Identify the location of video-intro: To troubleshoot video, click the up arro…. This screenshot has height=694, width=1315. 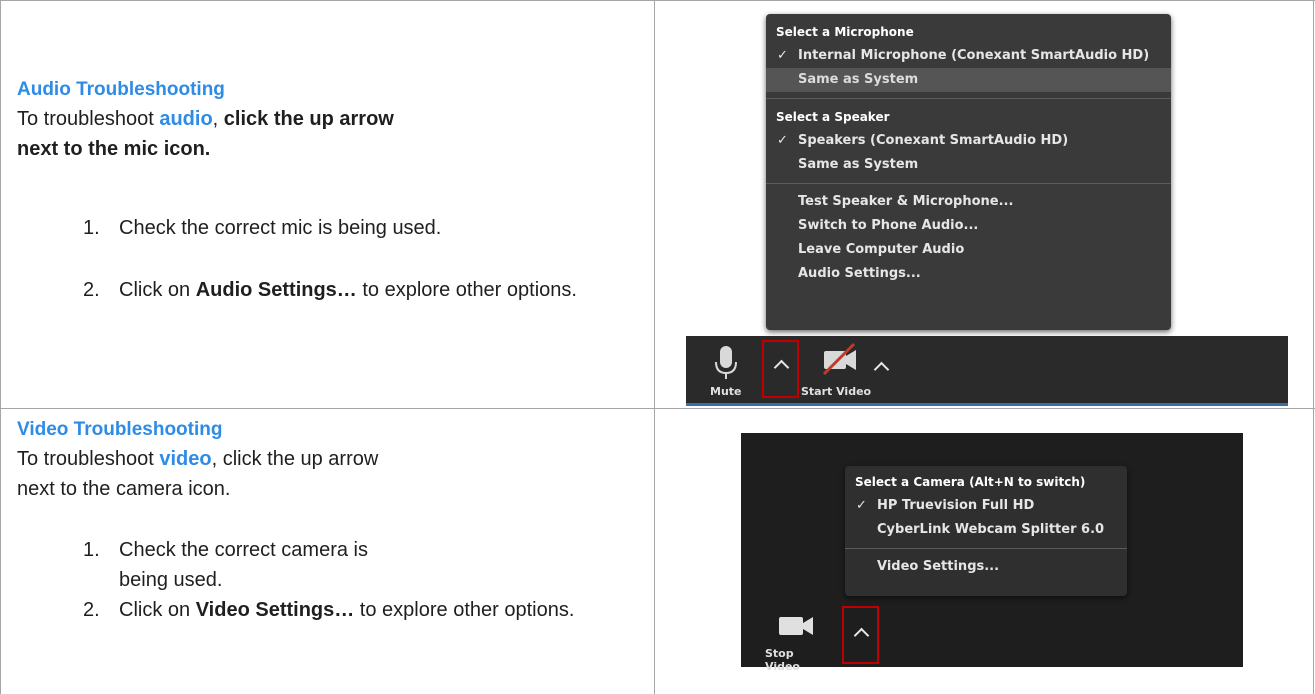
(198, 474).